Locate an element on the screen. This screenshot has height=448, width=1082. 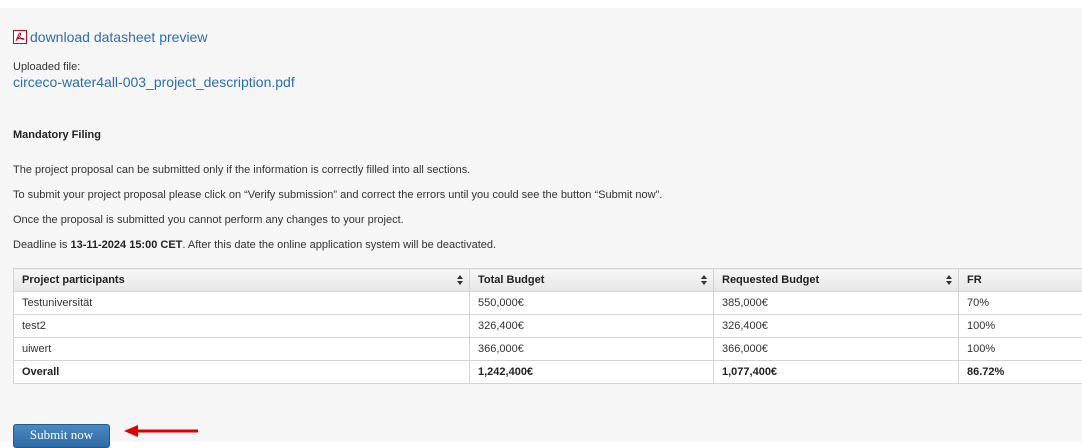
requested-budget-cell: 385,000€ is located at coordinates (836, 303).